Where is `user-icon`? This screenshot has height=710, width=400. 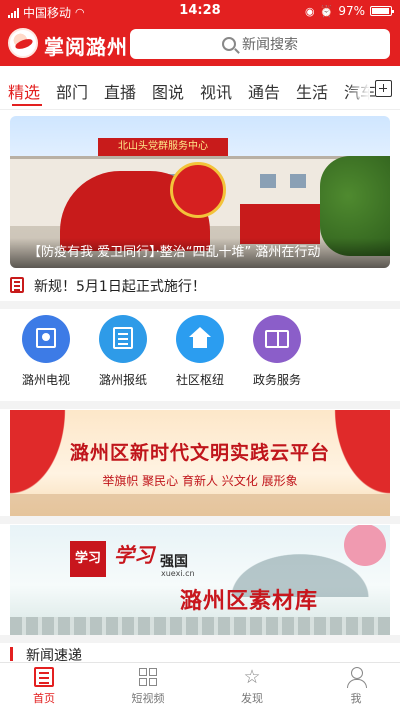 user-icon is located at coordinates (356, 677).